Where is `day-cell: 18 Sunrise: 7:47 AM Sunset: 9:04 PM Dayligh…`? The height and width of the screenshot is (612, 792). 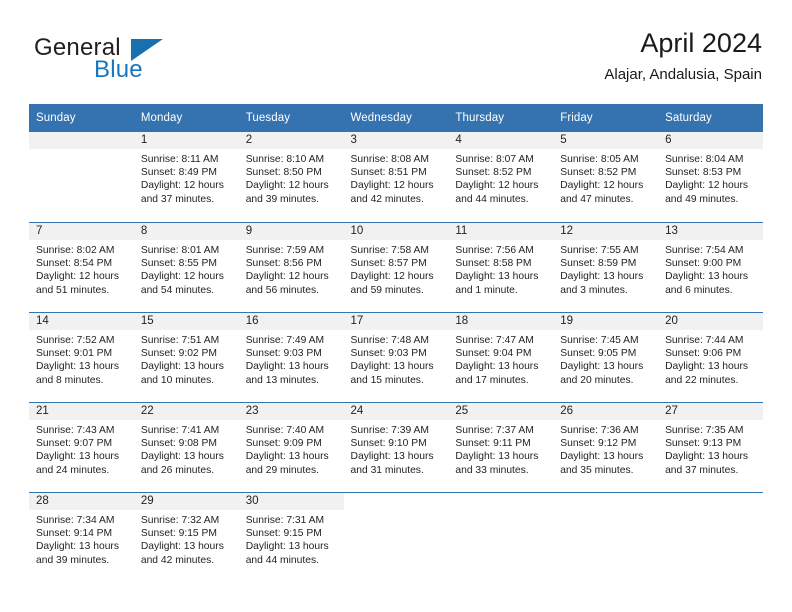
day-cell: 18 Sunrise: 7:47 AM Sunset: 9:04 PM Dayligh… is located at coordinates (501, 357).